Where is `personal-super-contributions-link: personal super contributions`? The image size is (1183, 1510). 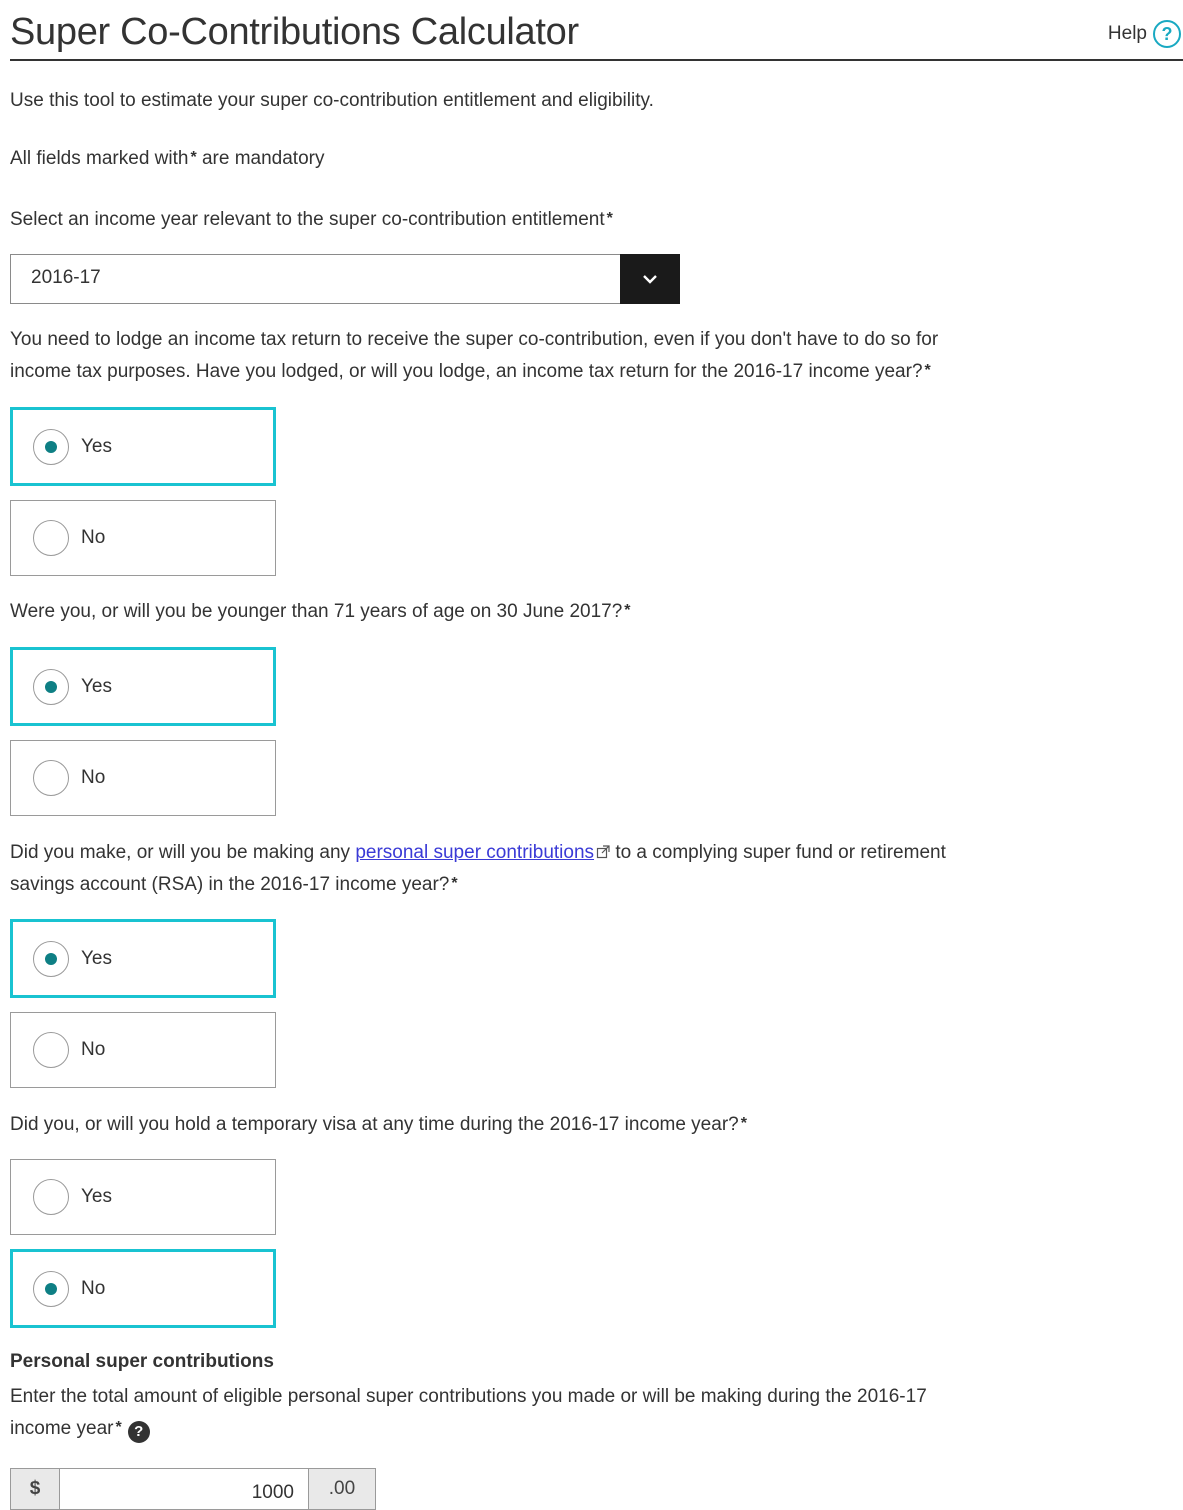 personal-super-contributions-link: personal super contributions is located at coordinates (474, 852).